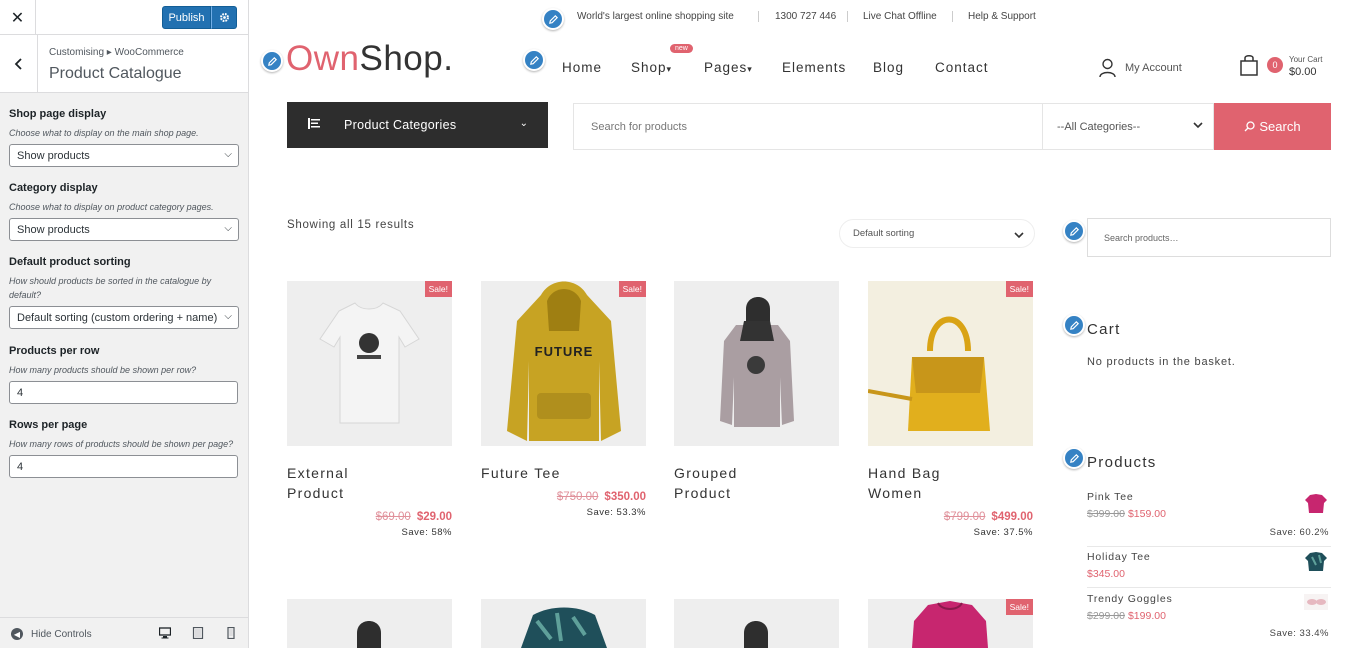  I want to click on save-percent: Save: 37.5%, so click(1003, 532).